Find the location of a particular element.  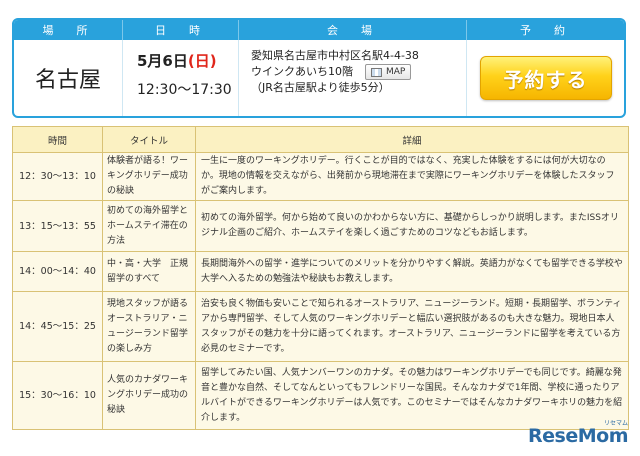

header-reserve: 予 約 is located at coordinates (545, 30).